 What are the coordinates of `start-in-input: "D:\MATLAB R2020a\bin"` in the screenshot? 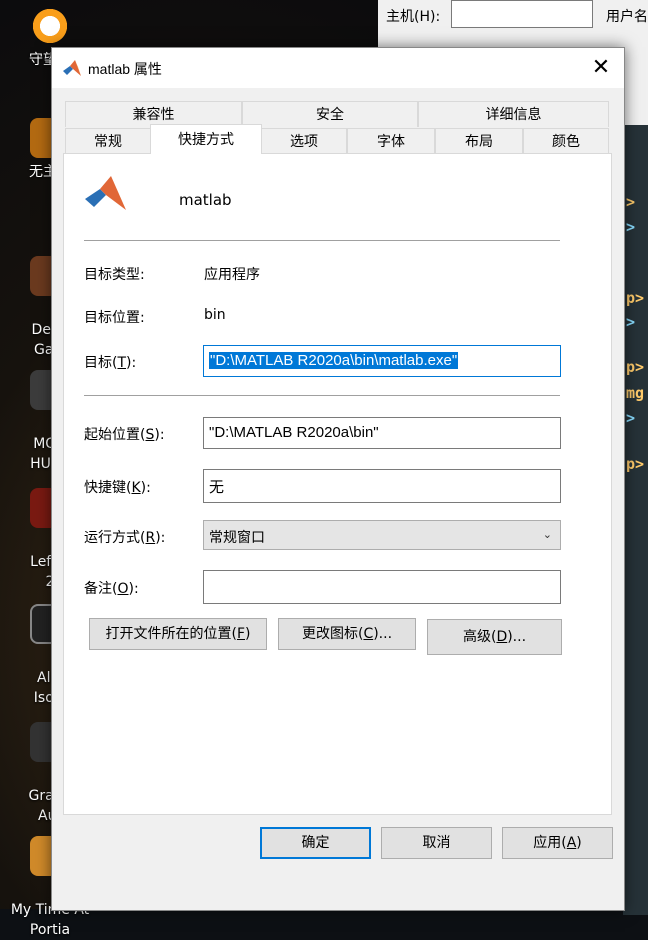 It's located at (382, 433).